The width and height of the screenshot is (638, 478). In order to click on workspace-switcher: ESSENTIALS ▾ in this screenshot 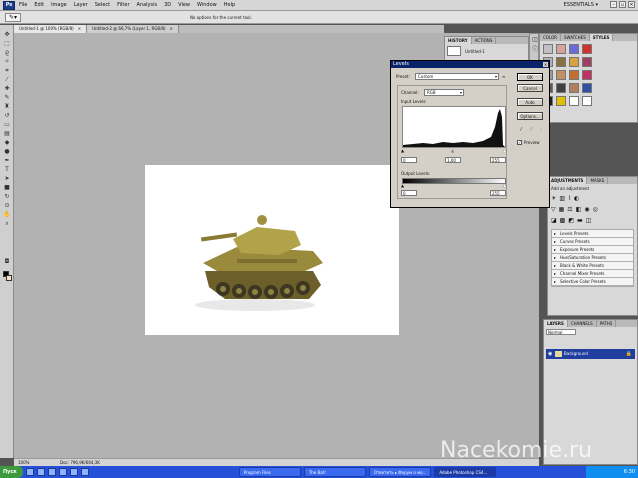, I will do `click(581, 5)`.